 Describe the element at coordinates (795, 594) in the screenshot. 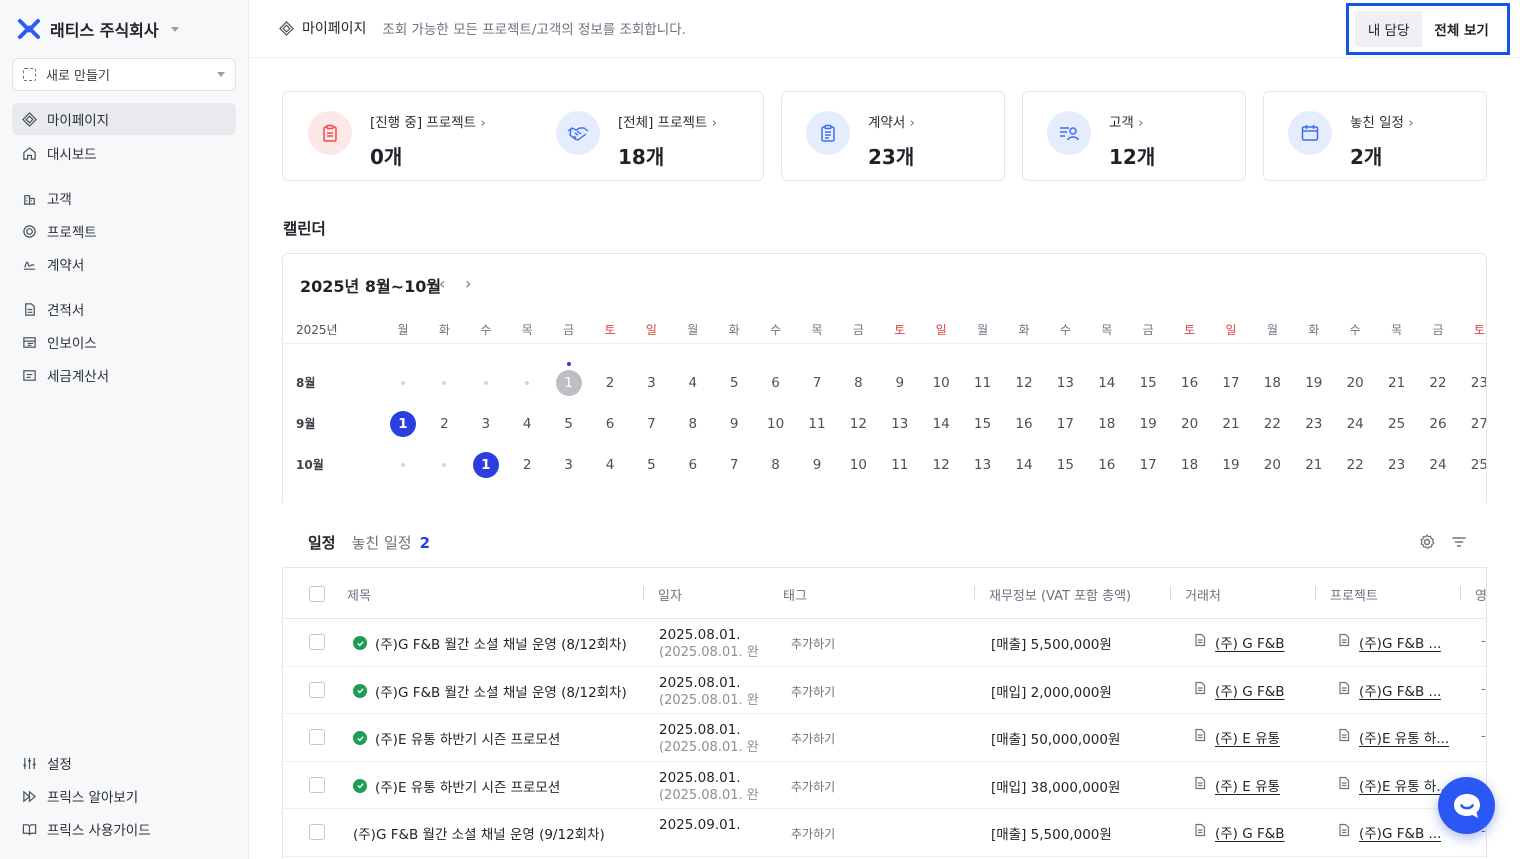

I see `column-tag: 태그` at that location.